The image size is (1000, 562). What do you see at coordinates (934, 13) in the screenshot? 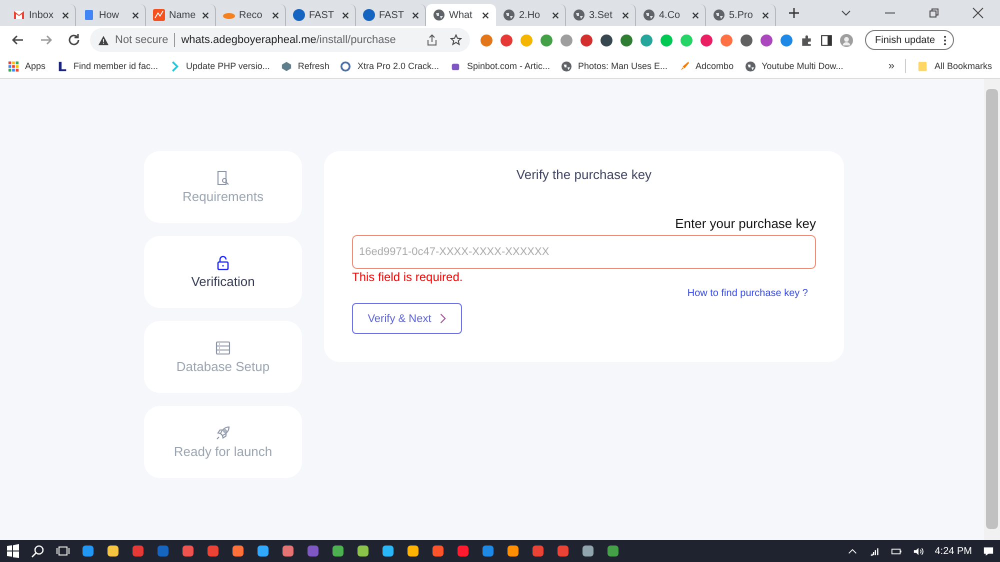
I see `restore-icon` at bounding box center [934, 13].